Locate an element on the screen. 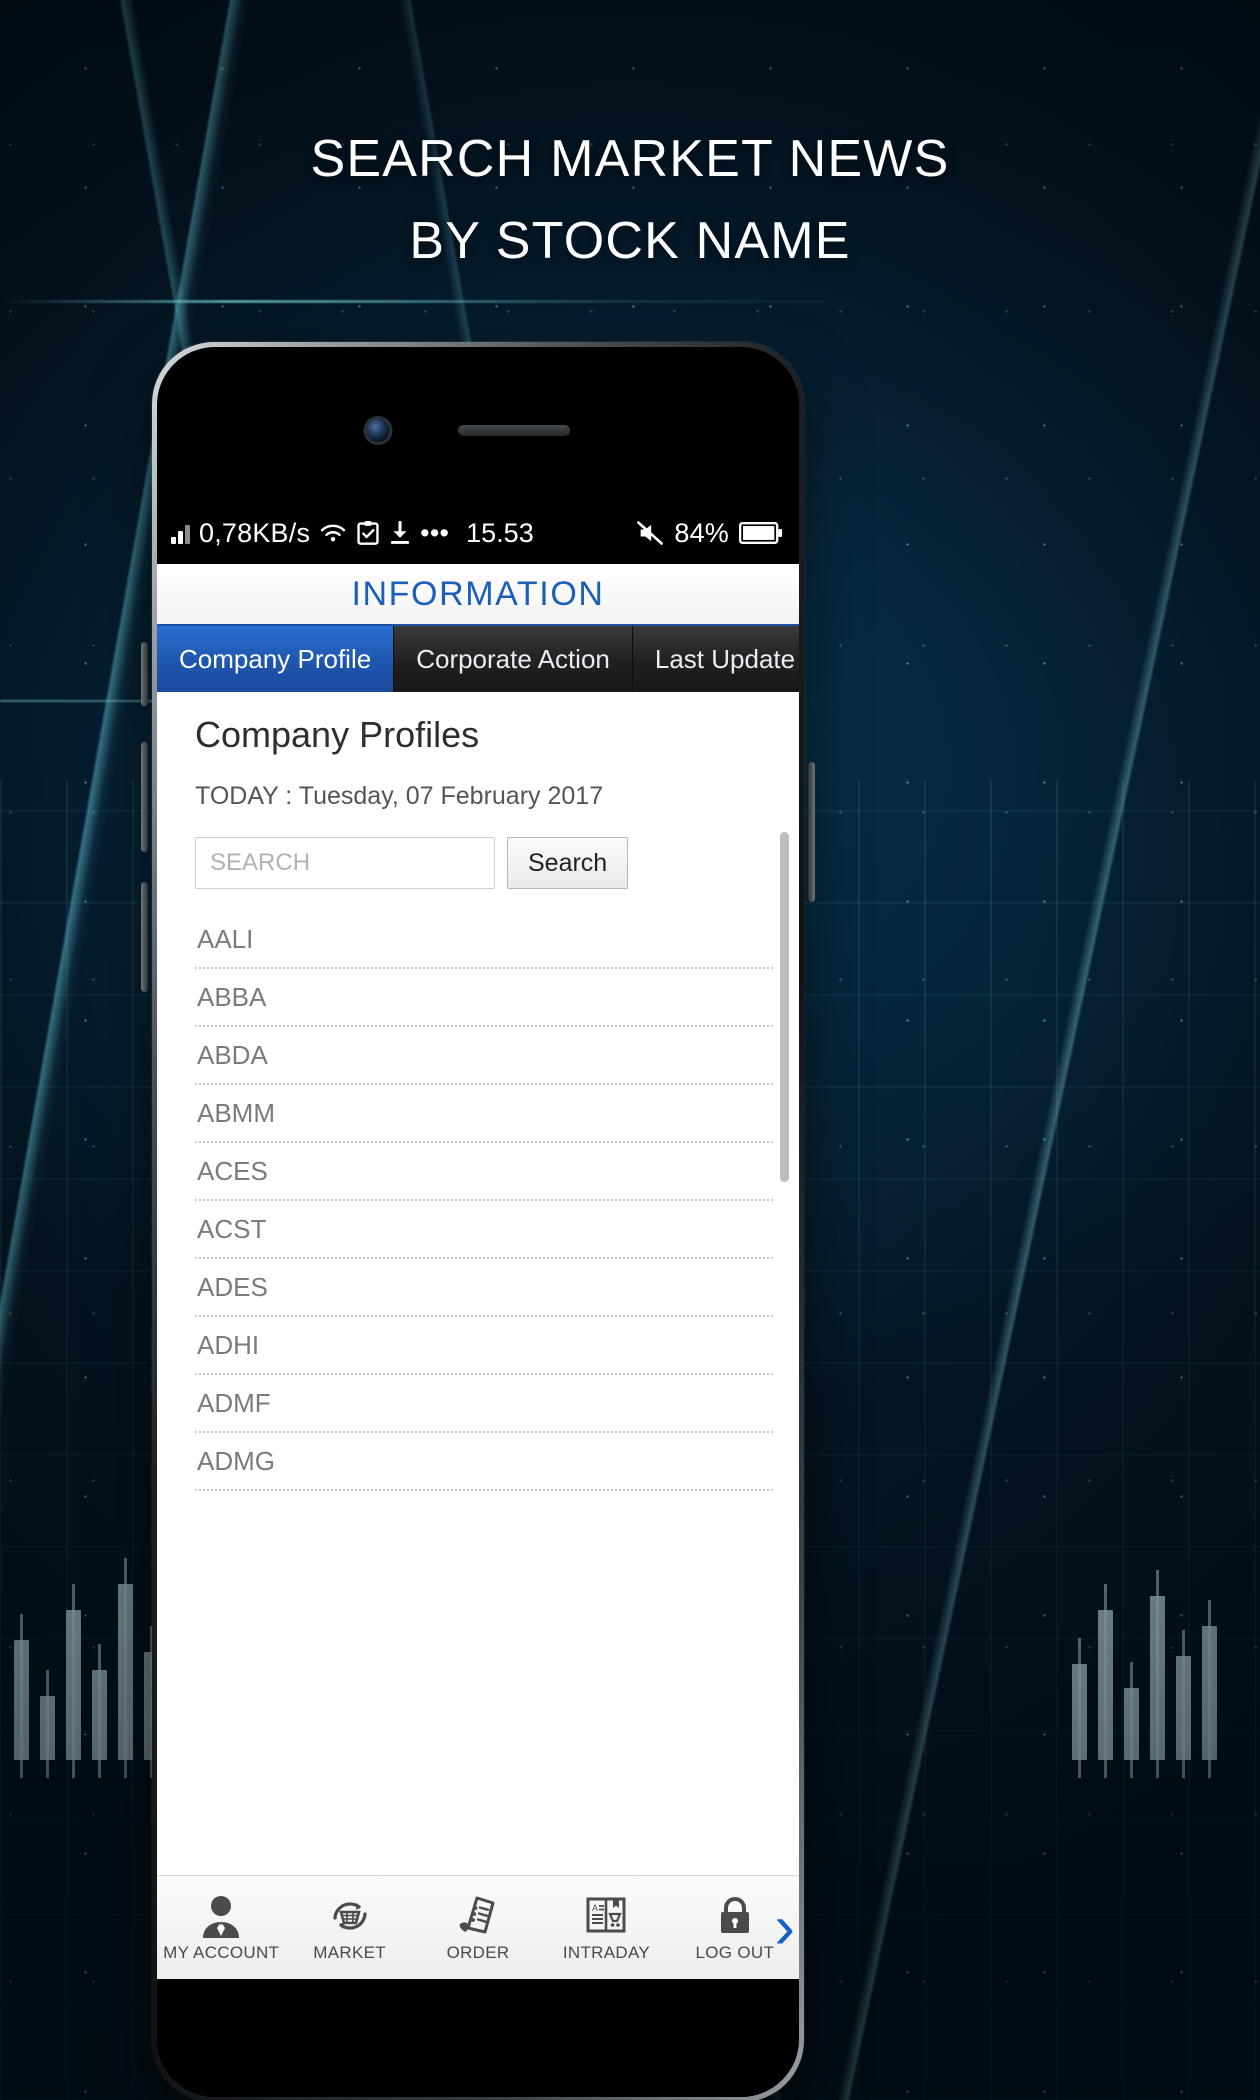 Image resolution: width=1260 pixels, height=2100 pixels. stock-ticker-label: ABMM is located at coordinates (236, 1112).